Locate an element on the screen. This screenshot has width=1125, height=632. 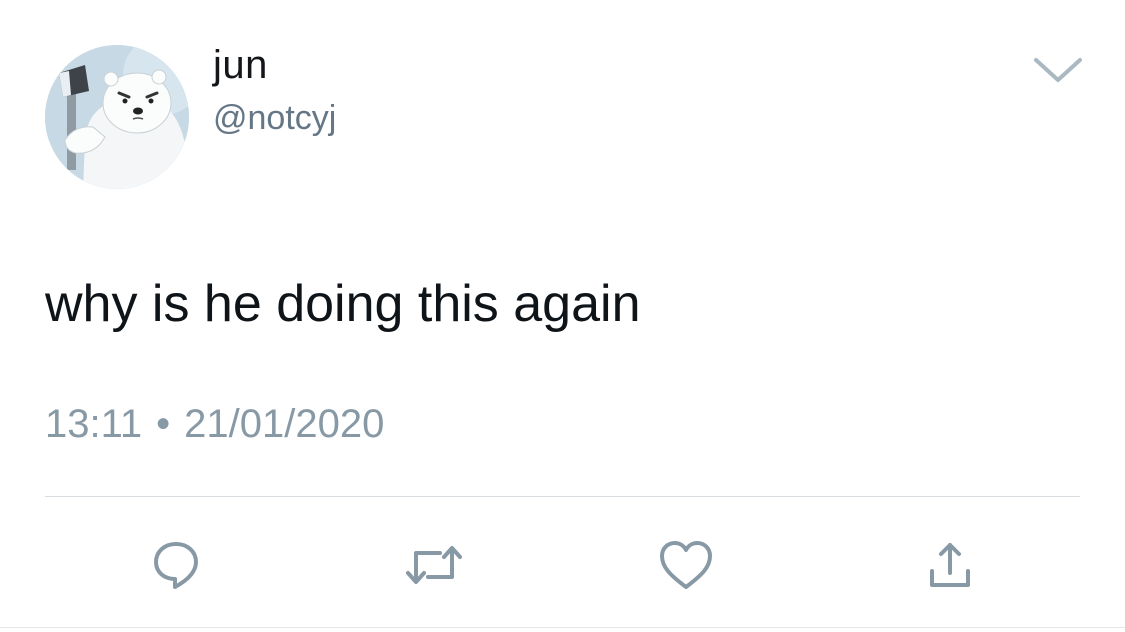
retweet-button is located at coordinates (434, 565).